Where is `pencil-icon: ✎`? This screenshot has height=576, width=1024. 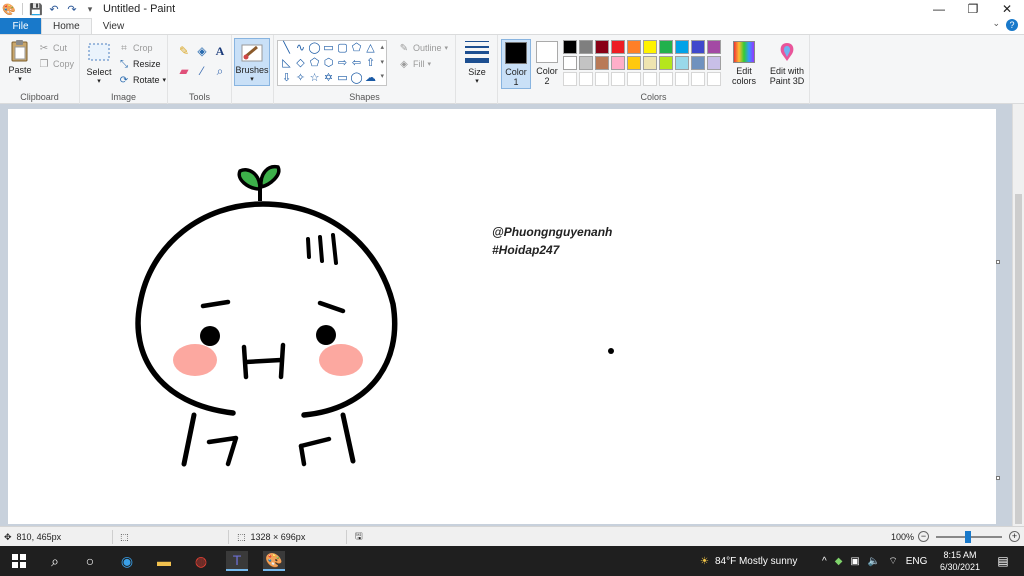 pencil-icon: ✎ is located at coordinates (184, 51).